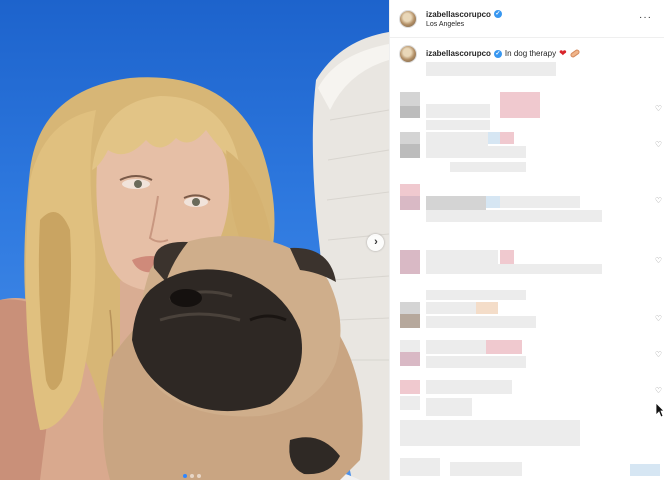  I want to click on post-location: Los Angeles, so click(464, 24).